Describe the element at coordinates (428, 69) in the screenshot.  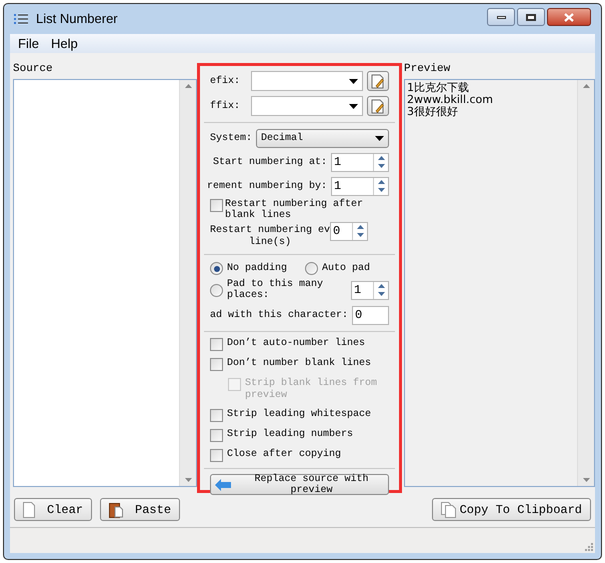
I see `preview-label: Preview` at that location.